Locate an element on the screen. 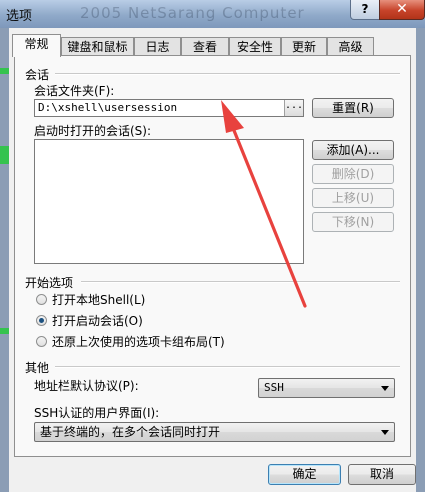 This screenshot has height=492, width=425. ok-button: 确定 is located at coordinates (304, 474).